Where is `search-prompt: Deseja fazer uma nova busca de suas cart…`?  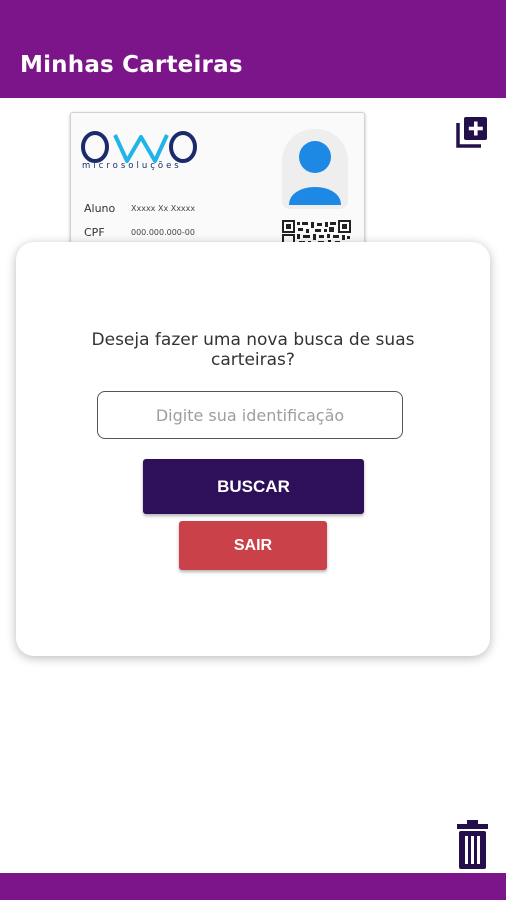 search-prompt: Deseja fazer uma nova busca de suas cart… is located at coordinates (253, 350).